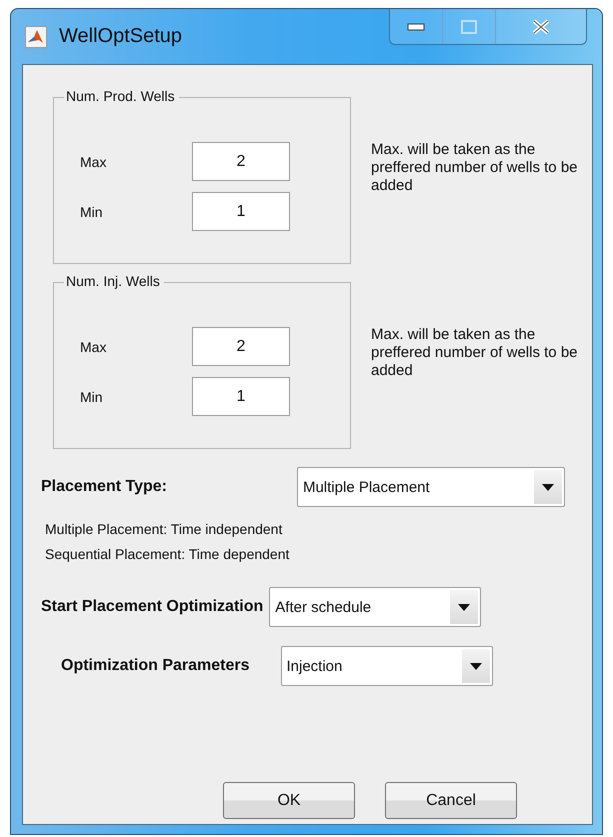 The width and height of the screenshot is (613, 837). I want to click on minimize-icon, so click(416, 26).